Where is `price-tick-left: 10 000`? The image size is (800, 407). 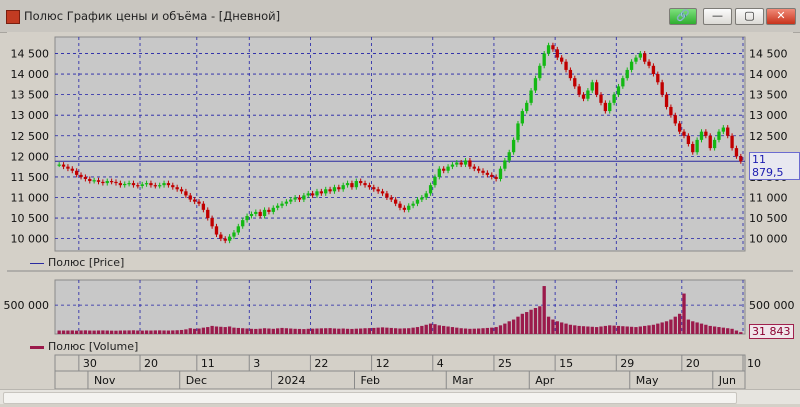 price-tick-left: 10 000 is located at coordinates (30, 239).